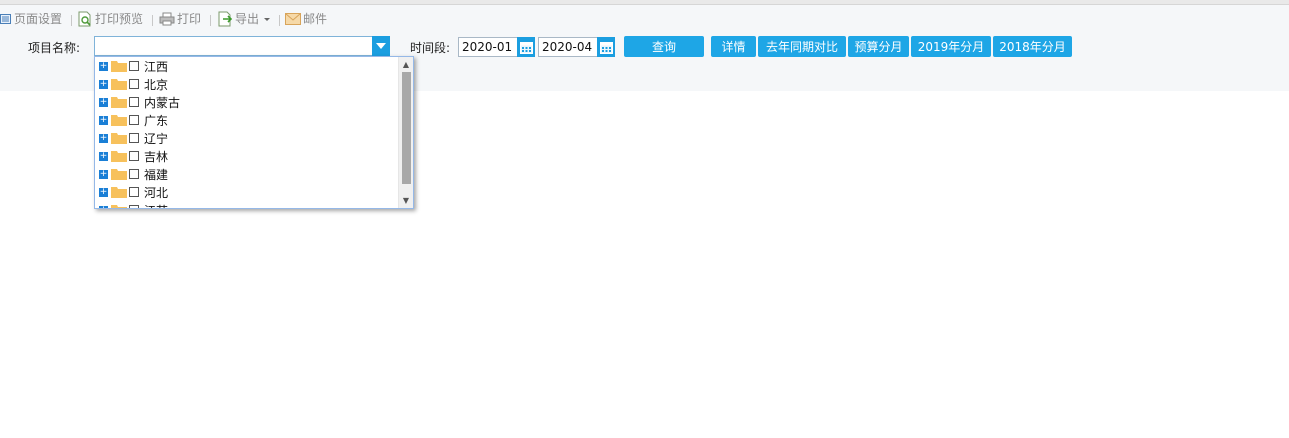  What do you see at coordinates (406, 64) in the screenshot?
I see `scroll-up-arrow-icon: ▲` at bounding box center [406, 64].